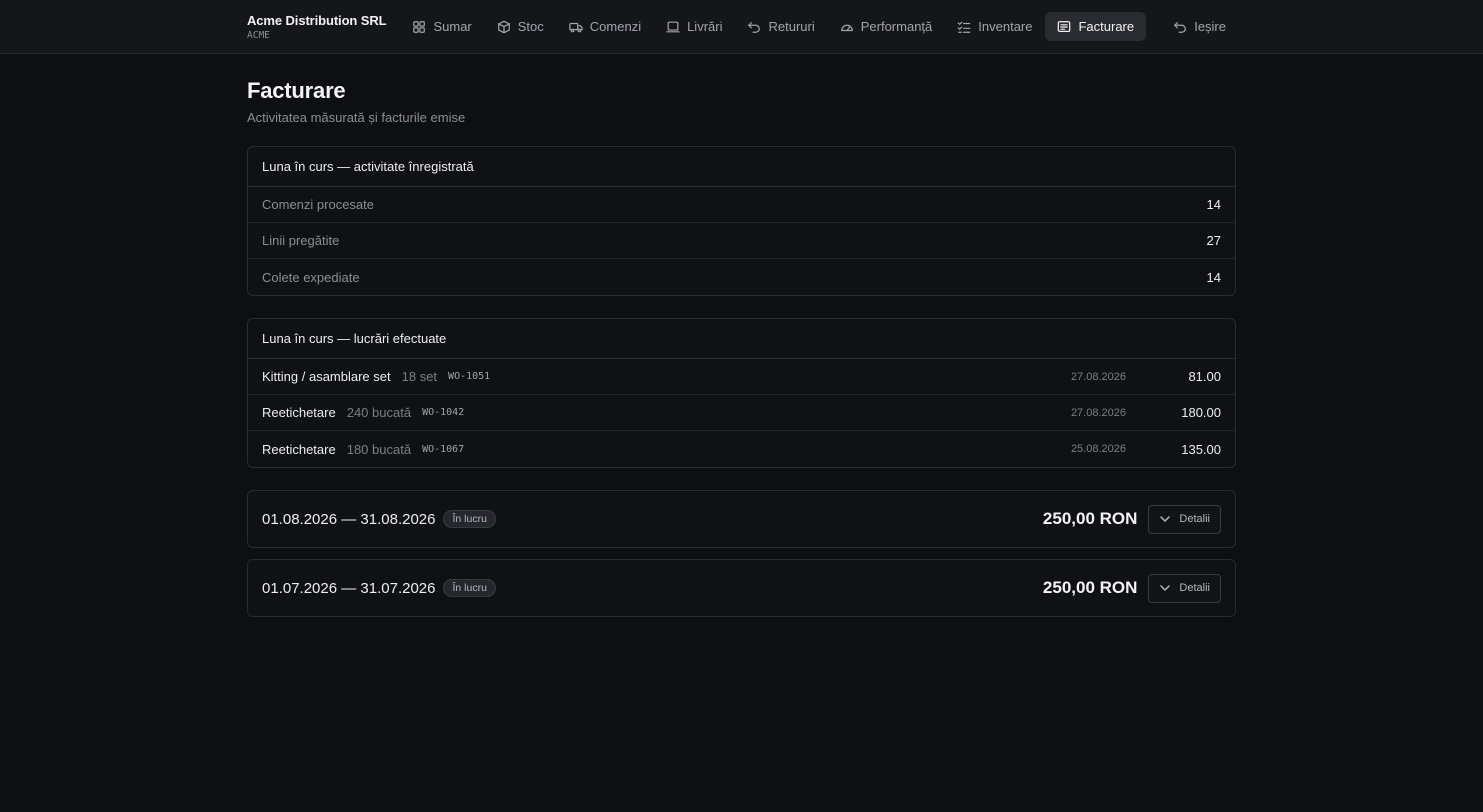  What do you see at coordinates (379, 412) in the screenshot?
I see `work-quantity: 240 bucată` at bounding box center [379, 412].